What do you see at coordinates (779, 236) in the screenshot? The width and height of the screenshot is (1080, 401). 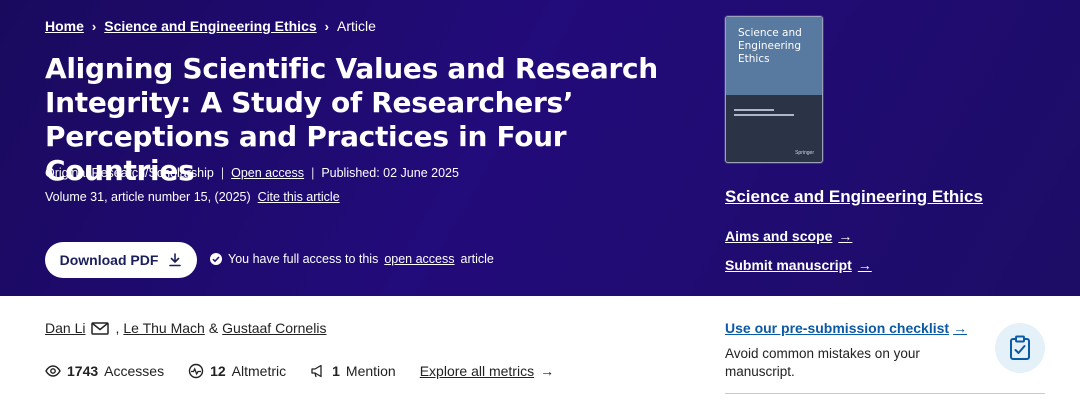 I see `aims-scope-label: Aims and scope` at bounding box center [779, 236].